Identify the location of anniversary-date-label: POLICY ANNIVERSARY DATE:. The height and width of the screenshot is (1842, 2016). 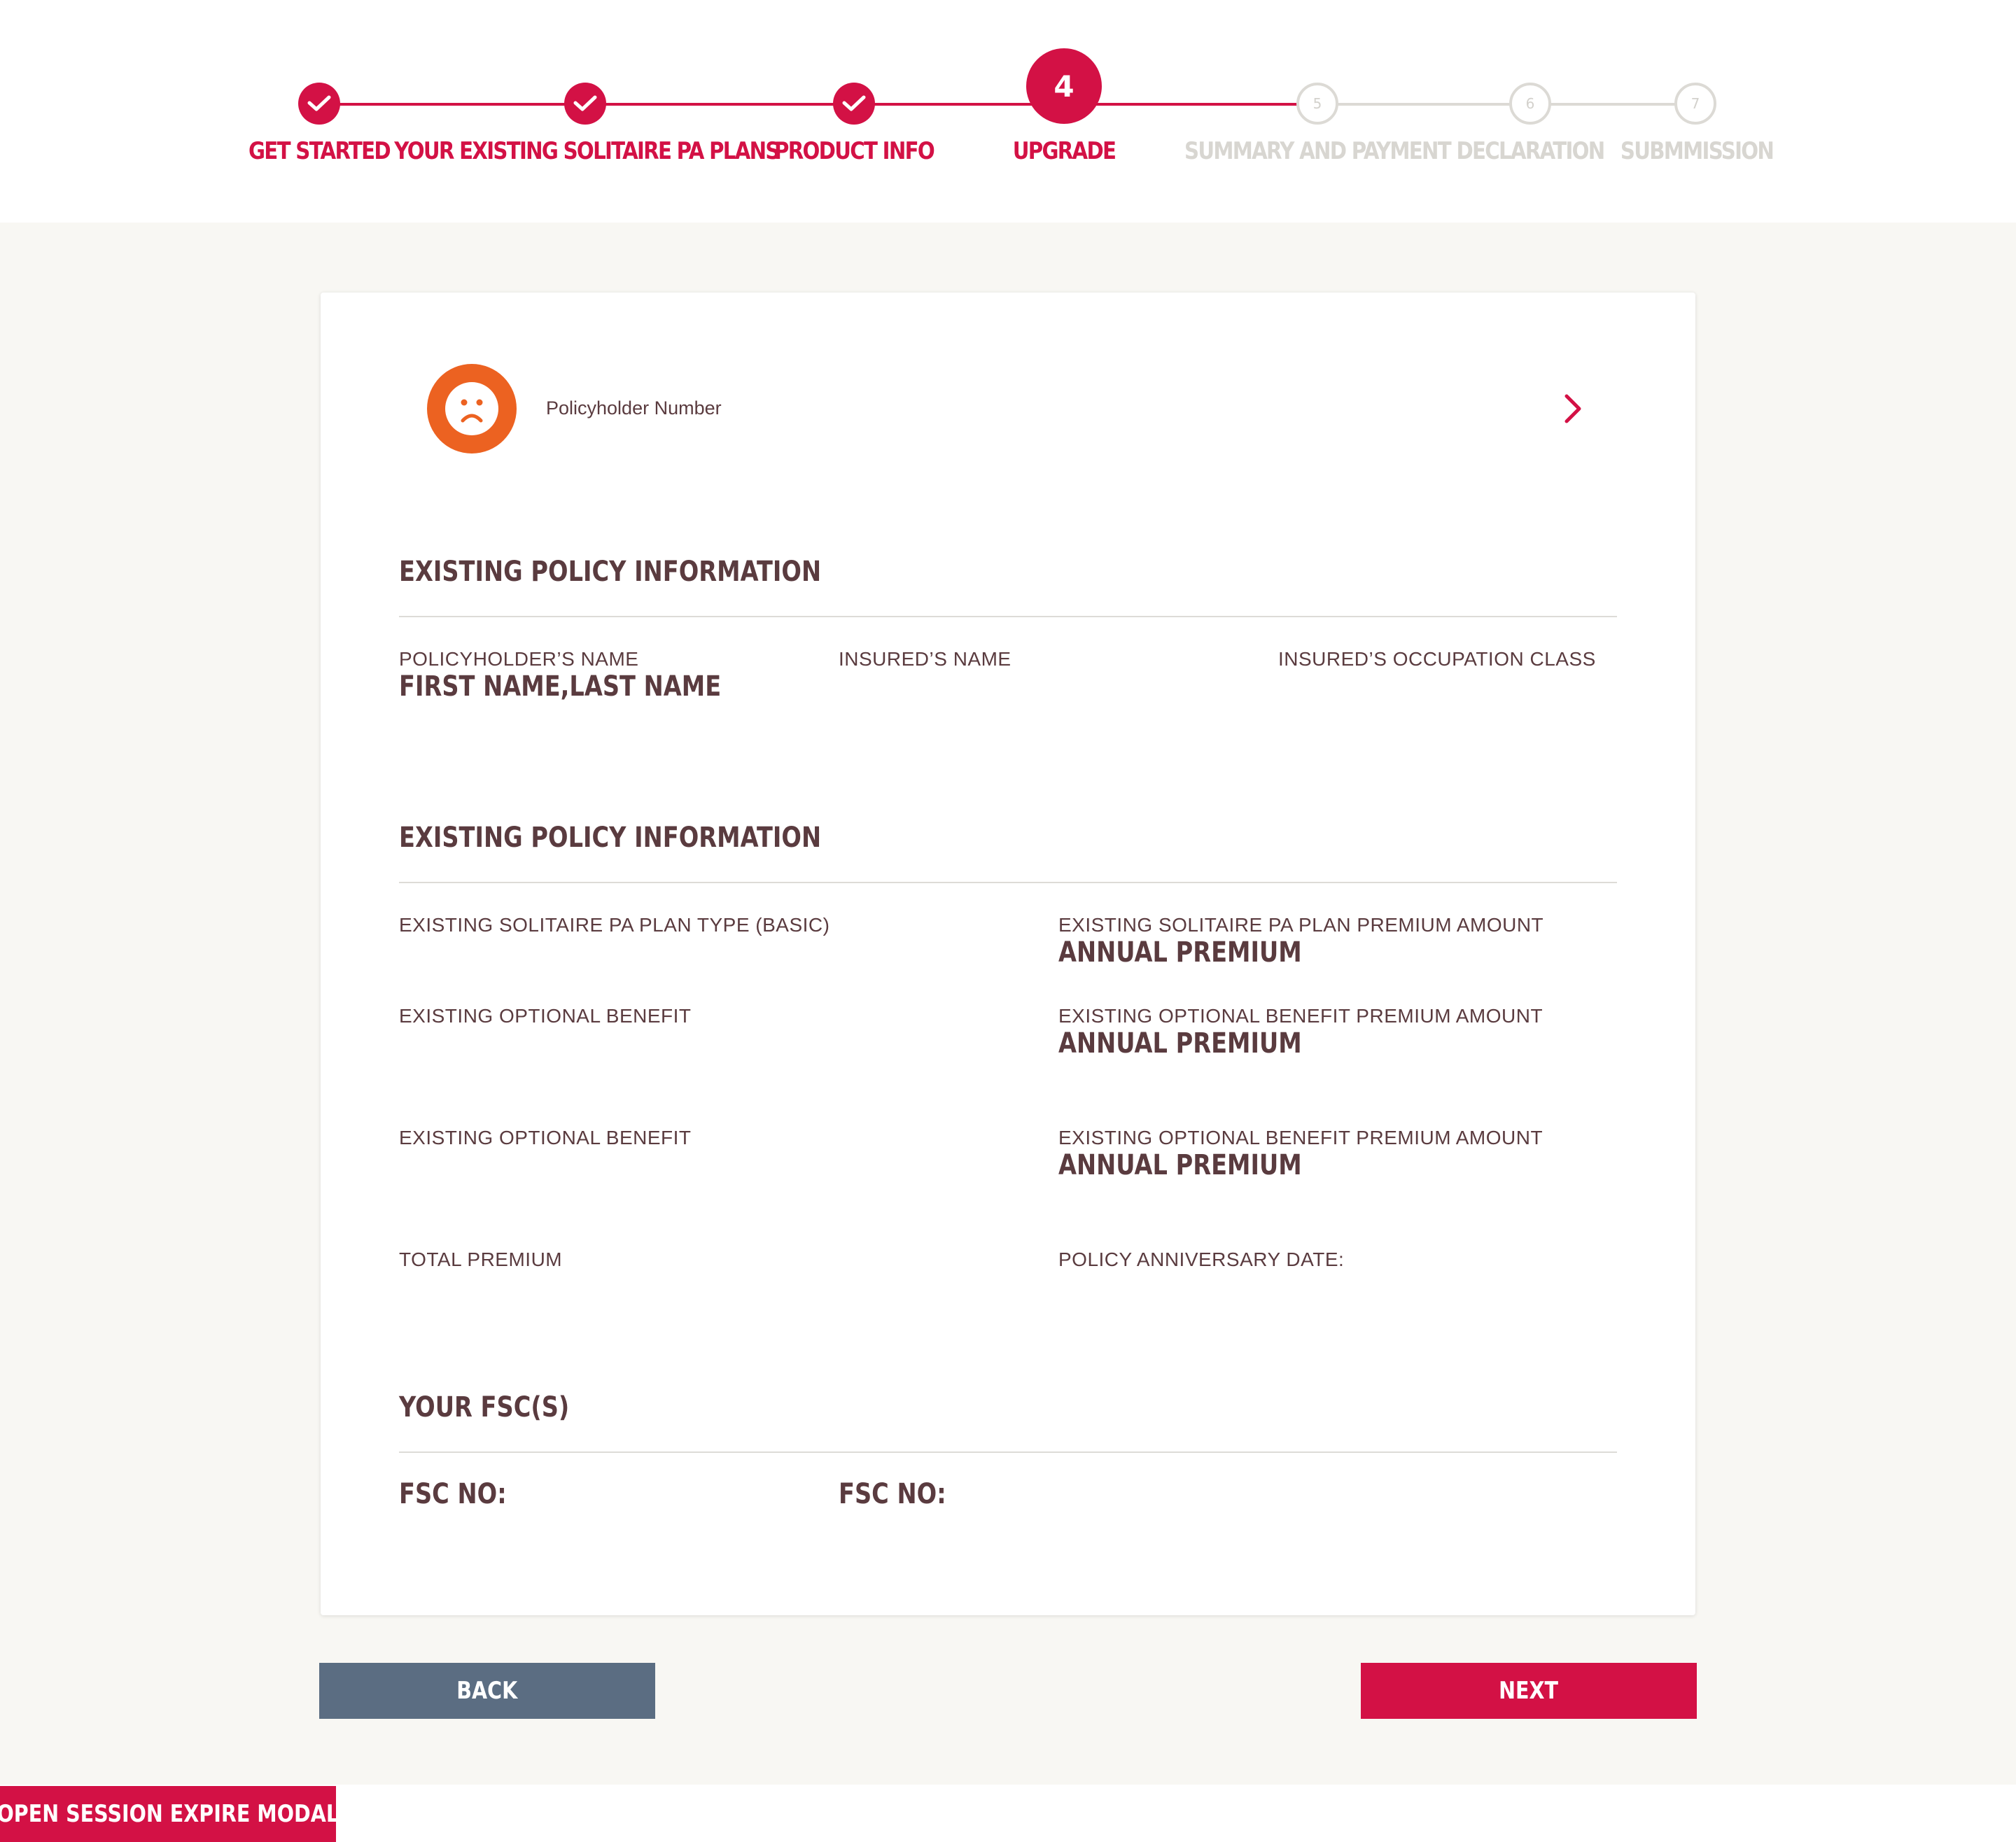
(1201, 1259).